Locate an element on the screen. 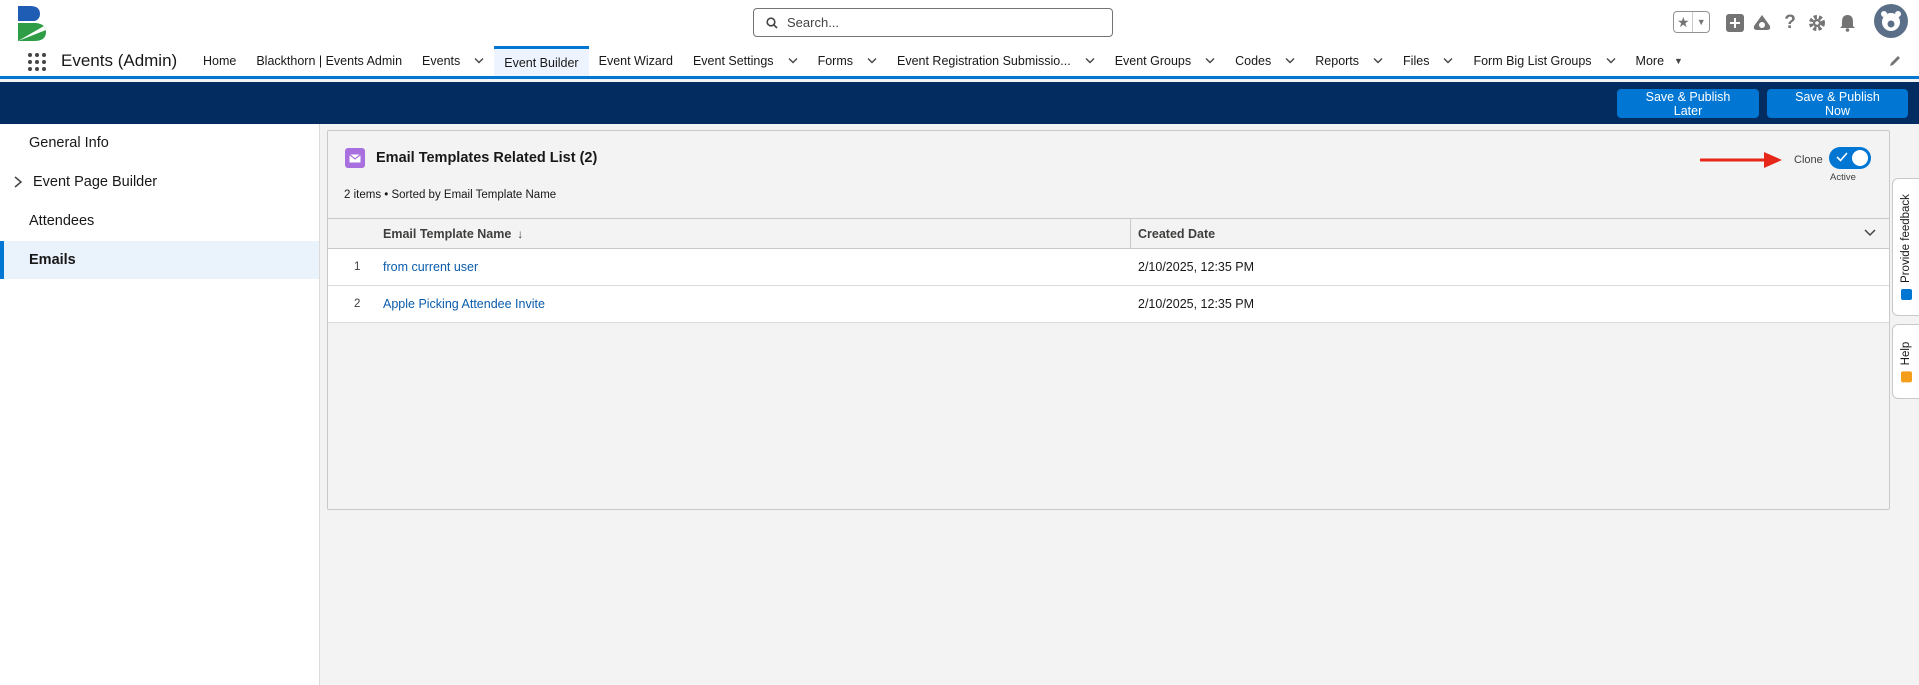  tab-forms: Forms is located at coordinates (847, 61).